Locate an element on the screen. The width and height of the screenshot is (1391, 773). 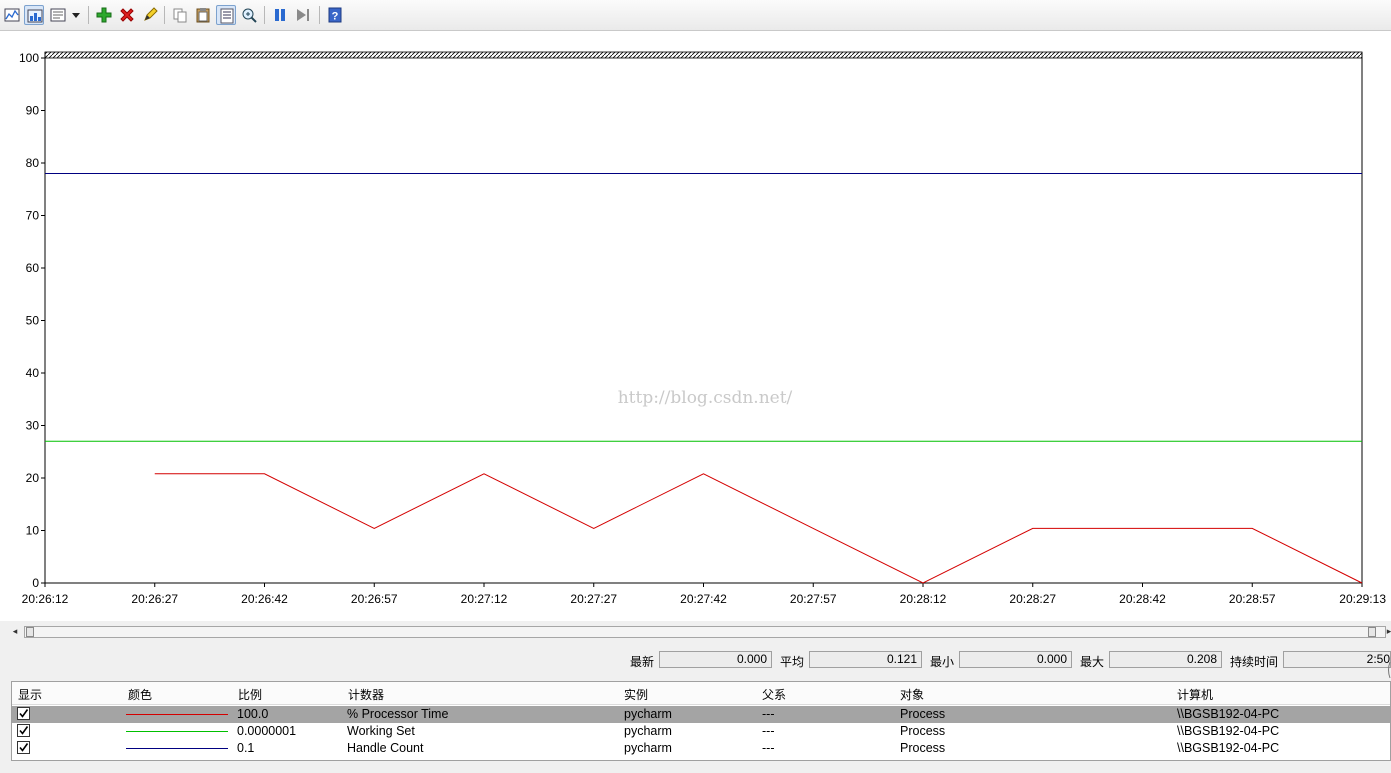
max-label: 最大 is located at coordinates (1092, 662).